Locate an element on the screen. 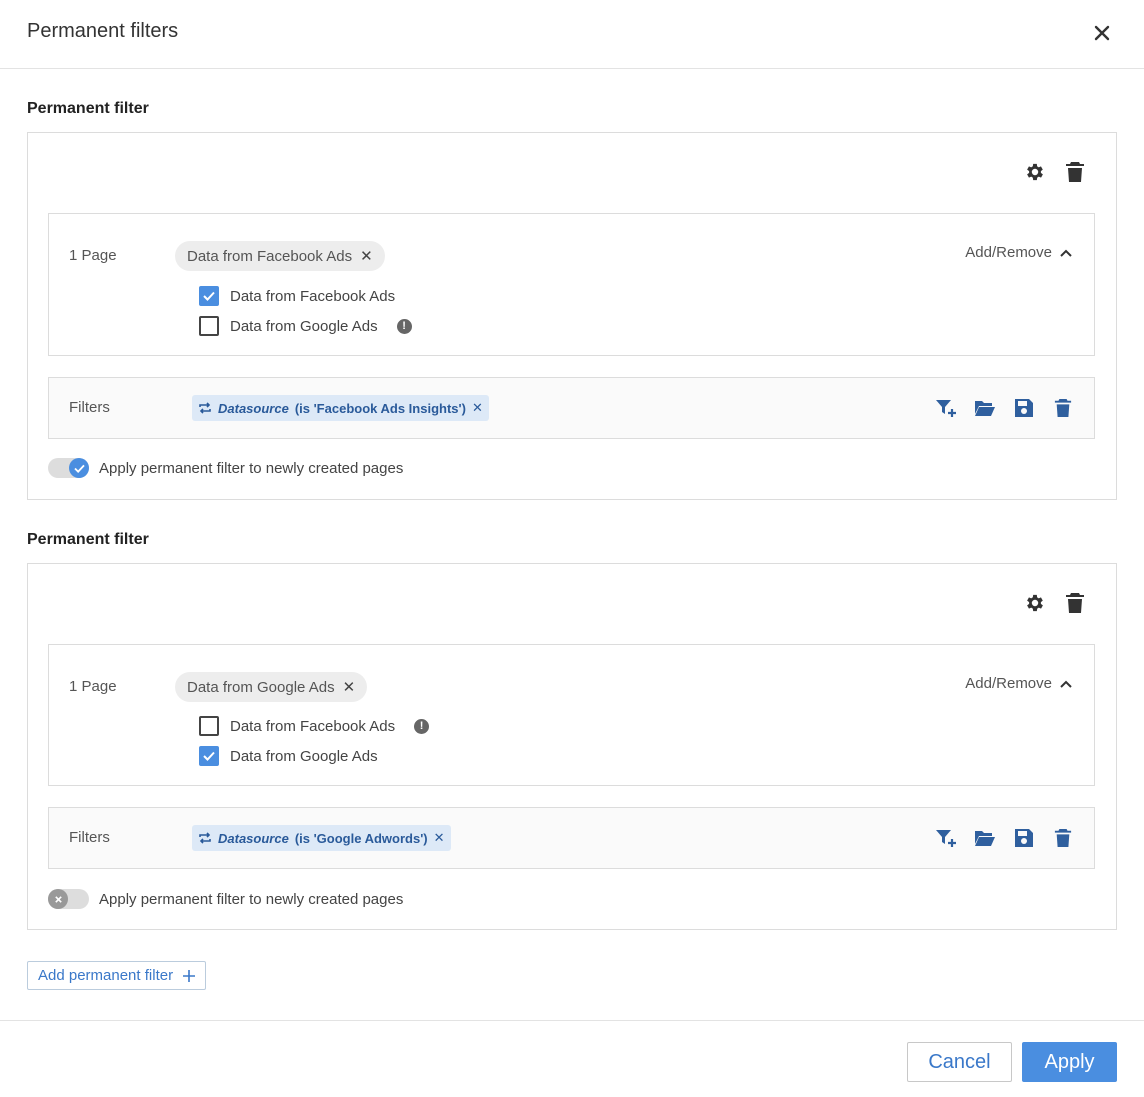 The image size is (1144, 1097). selected-page-chip: Data from Facebook Ads ✕ is located at coordinates (280, 256).